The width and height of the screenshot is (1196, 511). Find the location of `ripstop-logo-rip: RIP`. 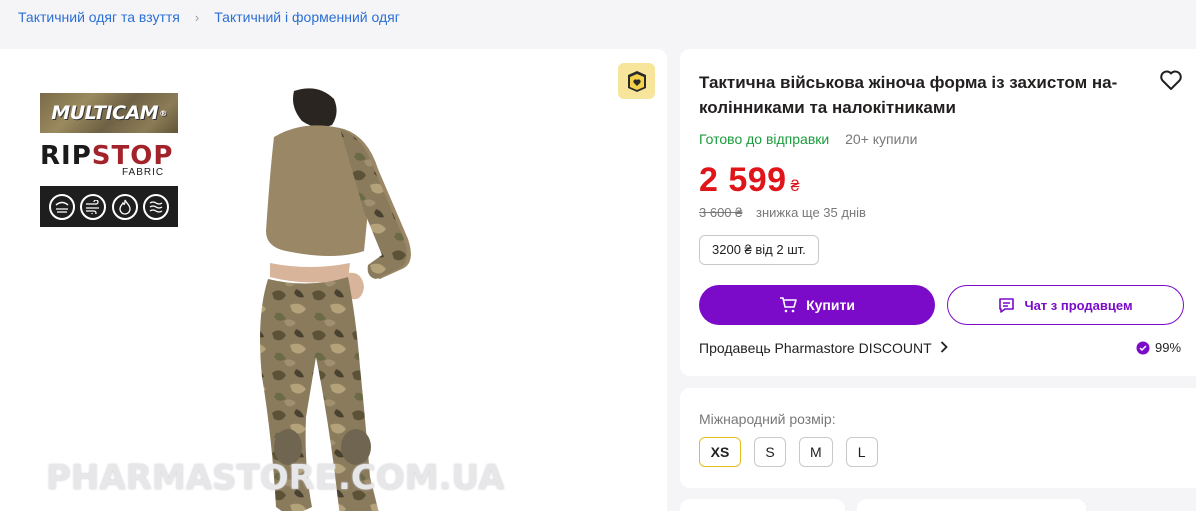

ripstop-logo-rip: RIP is located at coordinates (66, 156).